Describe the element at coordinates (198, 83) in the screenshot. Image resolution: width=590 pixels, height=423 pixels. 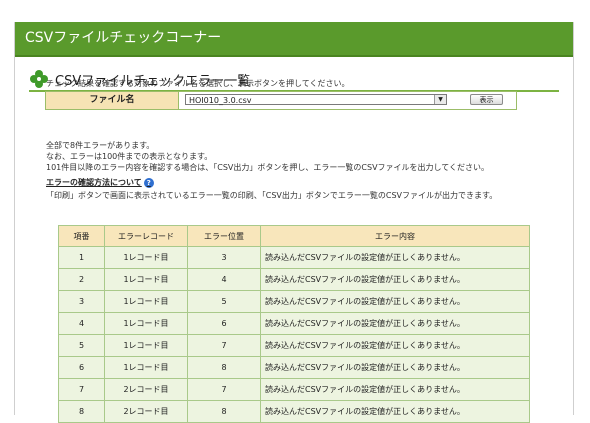
I see `instruction-text: チェック結果を確認する対象のファイル名を選択し、表示ボタンを押してください。` at that location.